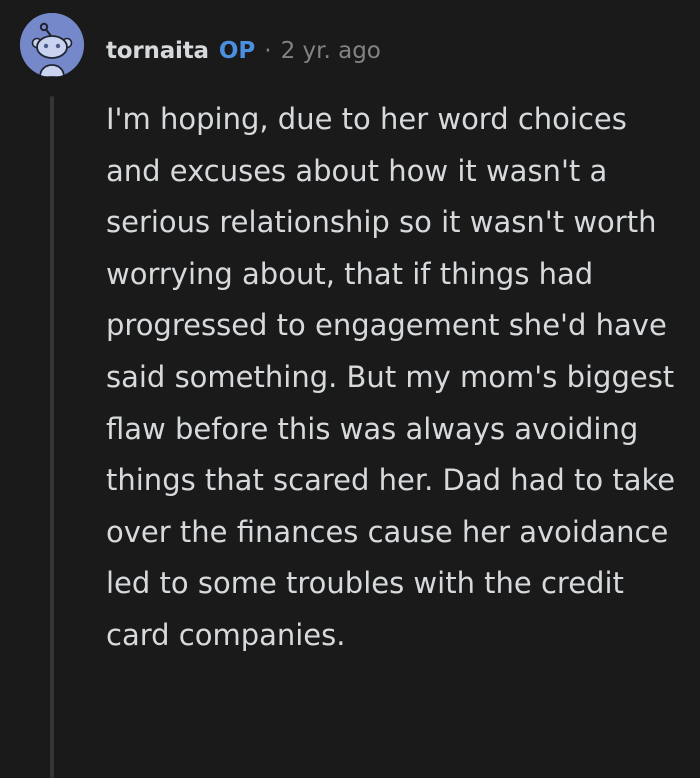 The image size is (700, 778). Describe the element at coordinates (157, 51) in the screenshot. I see `username-link: tornaita` at that location.